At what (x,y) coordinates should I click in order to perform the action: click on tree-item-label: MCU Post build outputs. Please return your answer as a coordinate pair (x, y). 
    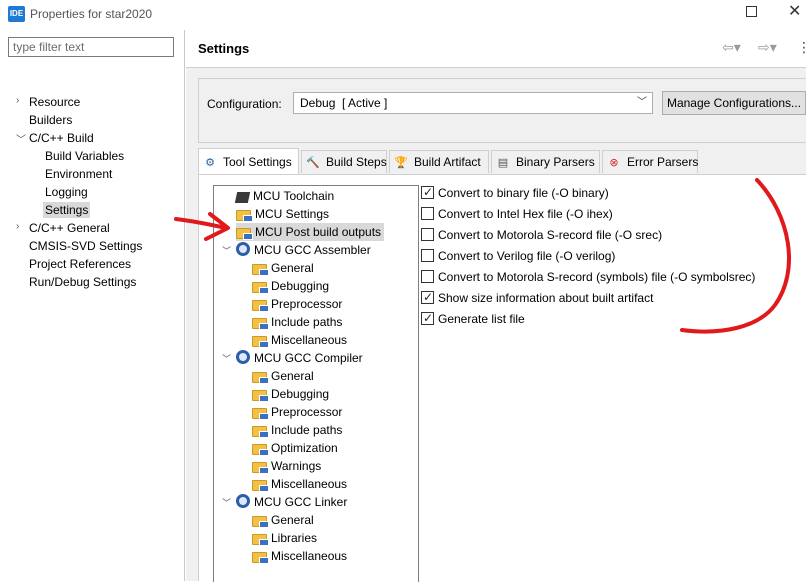
    Looking at the image, I should click on (318, 232).